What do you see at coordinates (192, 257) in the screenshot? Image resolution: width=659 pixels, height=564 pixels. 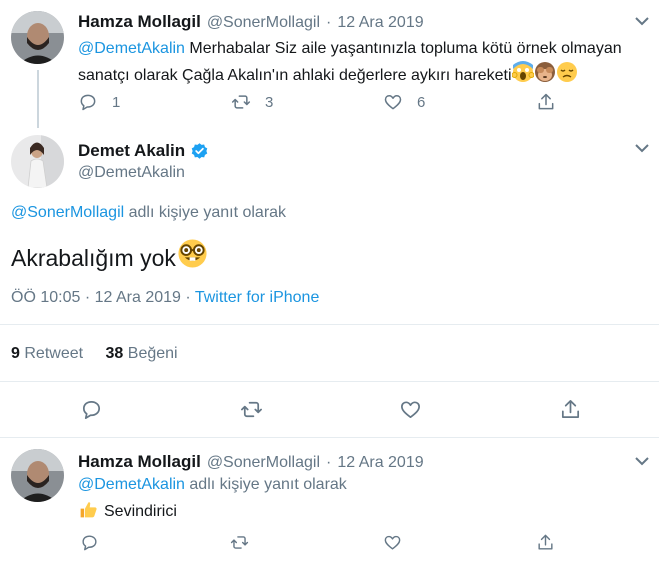 I see `nerd-face-icon` at bounding box center [192, 257].